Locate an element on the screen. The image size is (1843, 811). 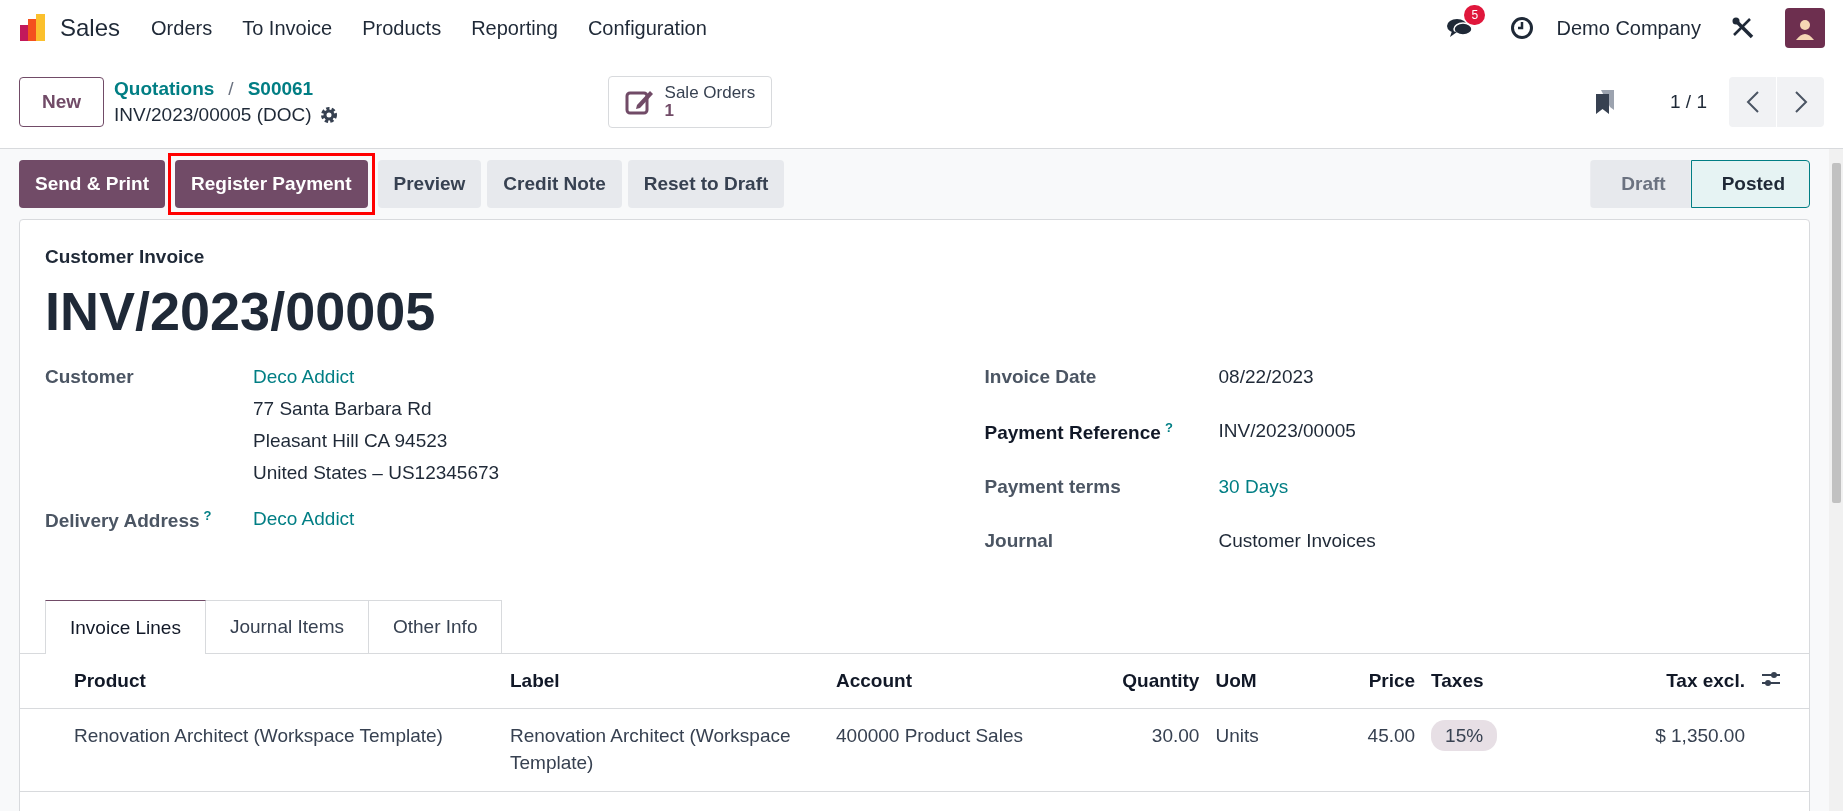
menu-item: To Invoice is located at coordinates (287, 28).